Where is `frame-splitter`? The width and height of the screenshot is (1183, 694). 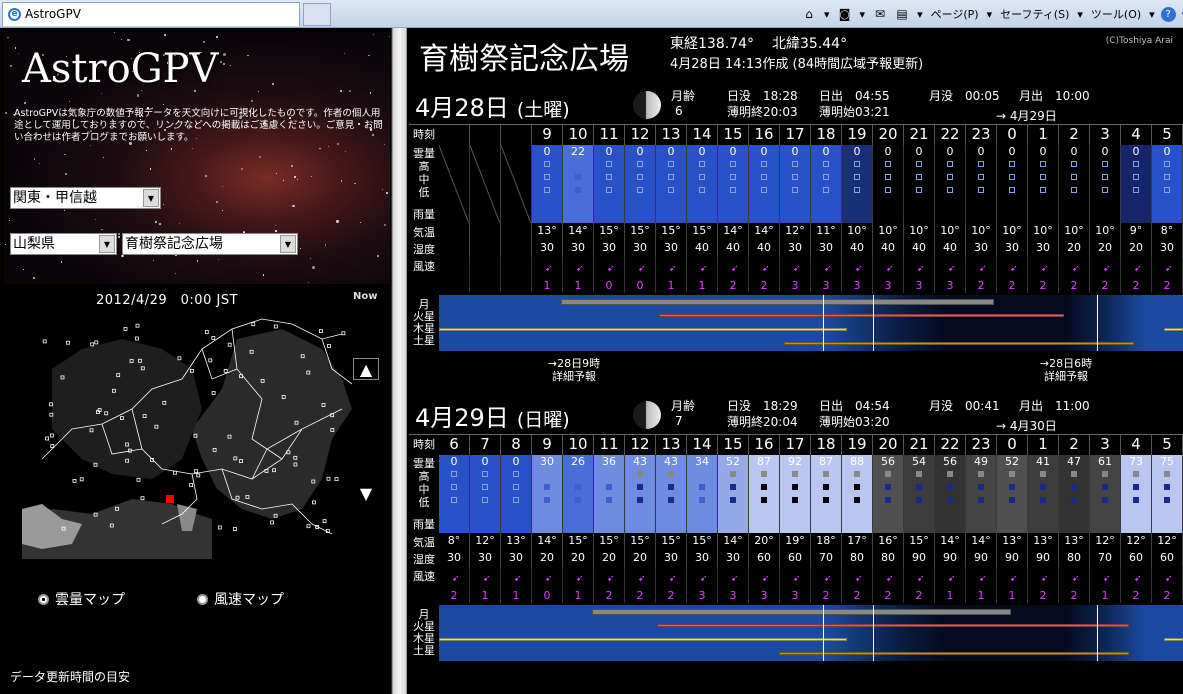
frame-splitter is located at coordinates (399, 361).